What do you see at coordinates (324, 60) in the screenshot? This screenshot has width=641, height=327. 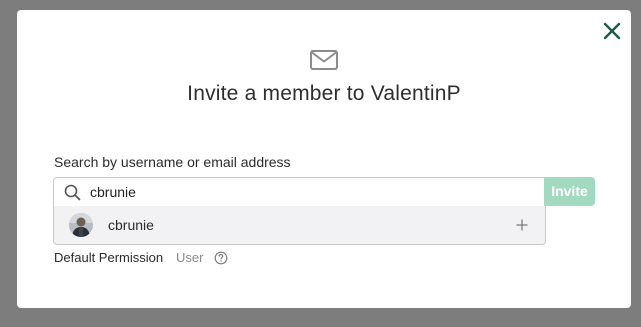 I see `envelope-icon` at bounding box center [324, 60].